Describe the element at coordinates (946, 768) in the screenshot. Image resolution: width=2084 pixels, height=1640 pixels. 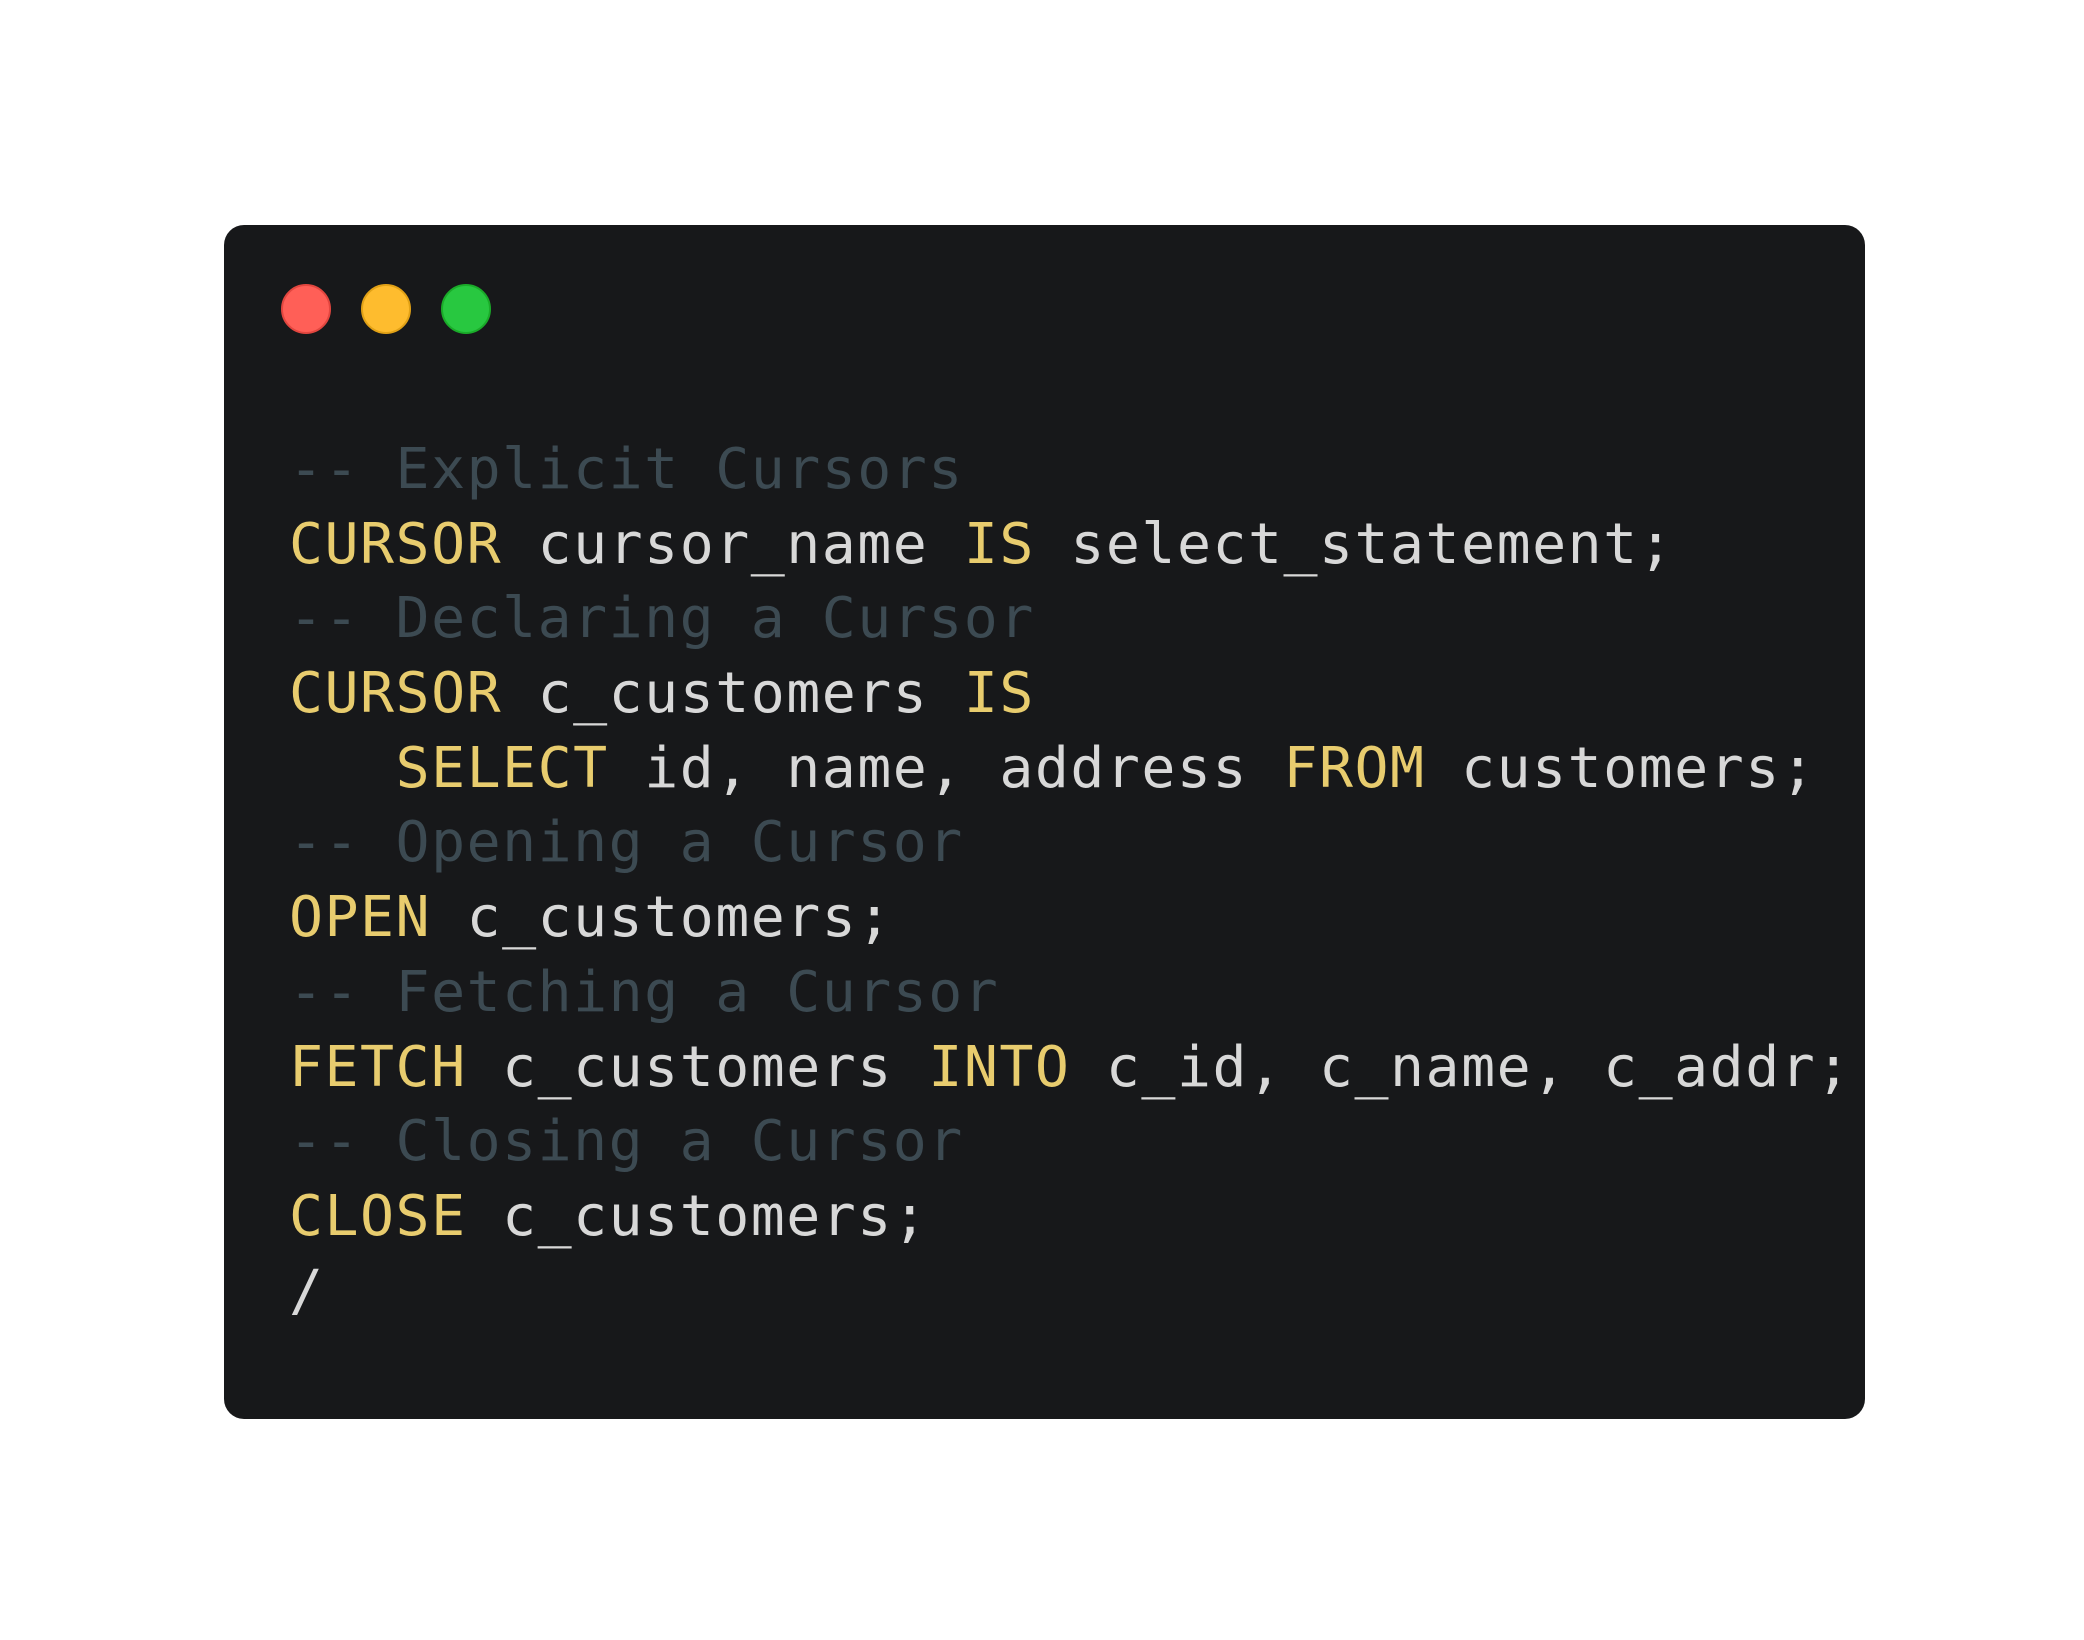
I see `code-text: id, name, address` at that location.